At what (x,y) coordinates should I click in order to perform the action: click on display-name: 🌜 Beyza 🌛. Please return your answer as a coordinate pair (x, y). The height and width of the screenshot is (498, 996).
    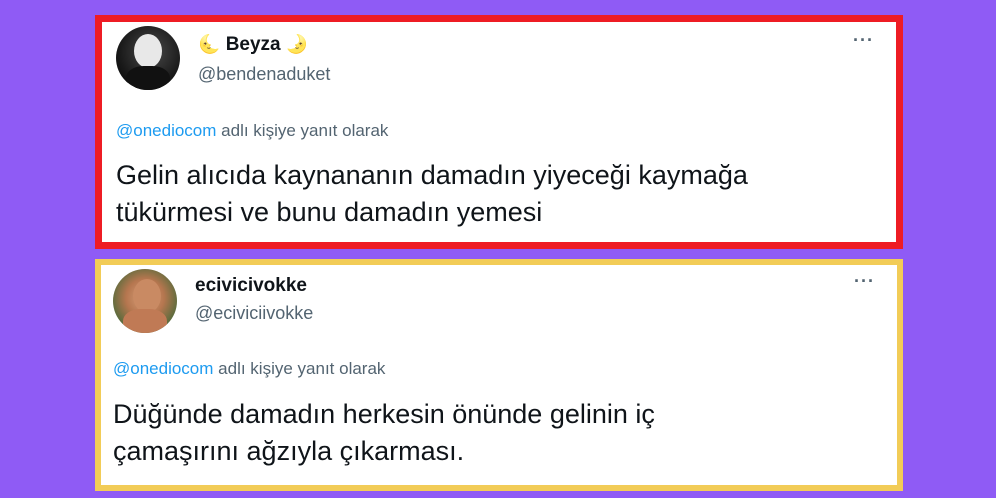
    Looking at the image, I should click on (253, 45).